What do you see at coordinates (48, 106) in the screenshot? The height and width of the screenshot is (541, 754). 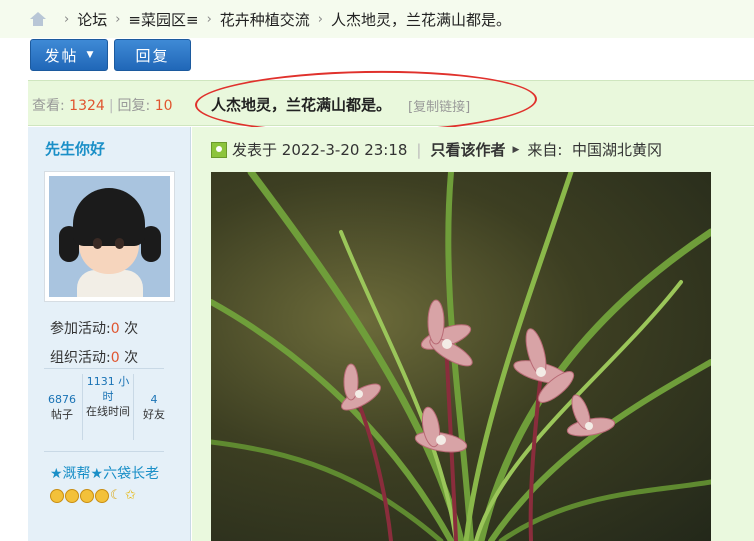 I see `views-label: 查看:` at bounding box center [48, 106].